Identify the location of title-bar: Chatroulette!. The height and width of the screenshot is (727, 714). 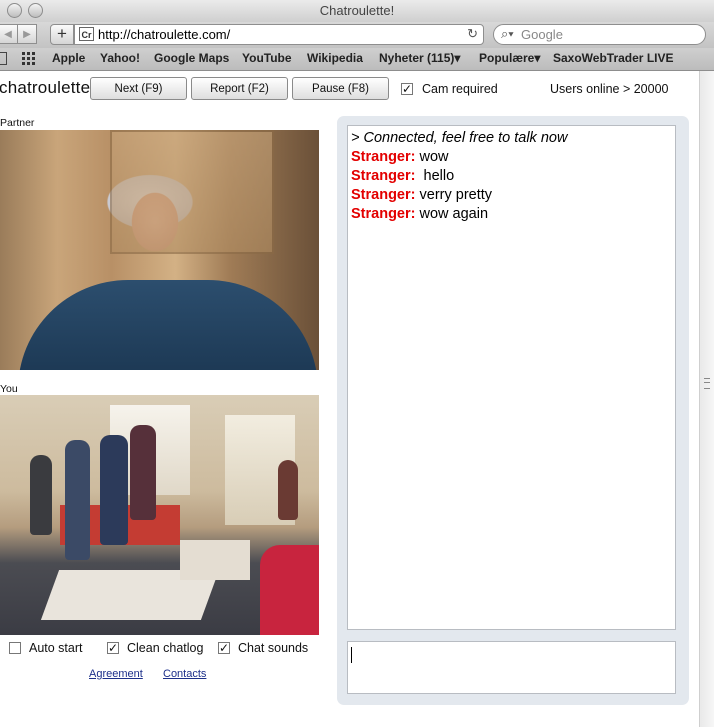
(357, 11).